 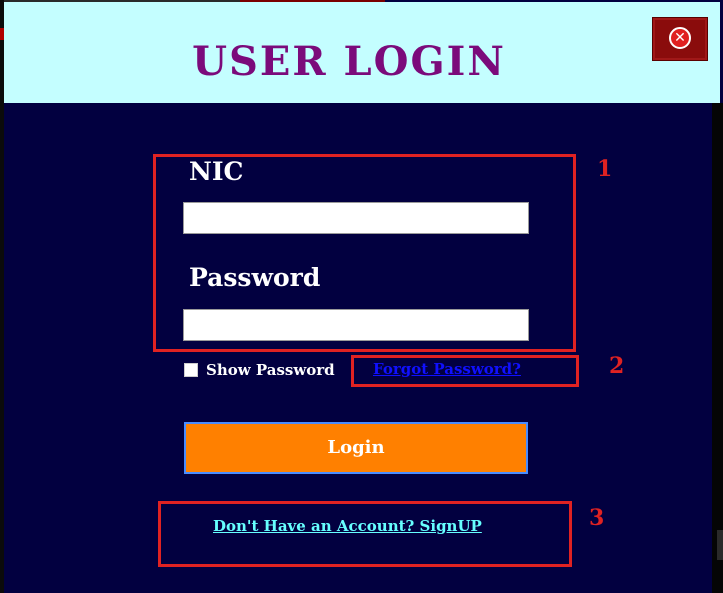 What do you see at coordinates (216, 171) in the screenshot?
I see `nic-label: NIC` at bounding box center [216, 171].